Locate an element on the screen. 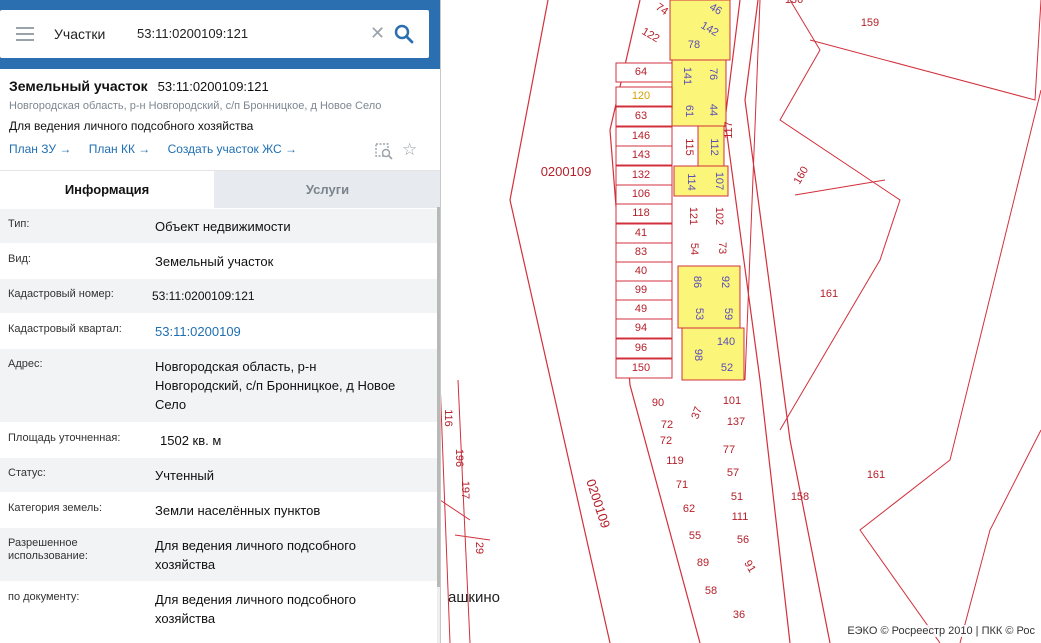  plot-label: 99 is located at coordinates (641, 290).